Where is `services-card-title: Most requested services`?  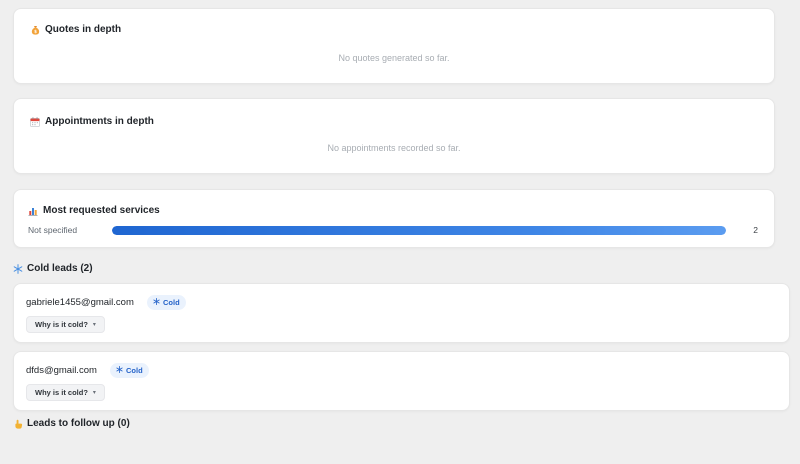
services-card-title: Most requested services is located at coordinates (101, 210).